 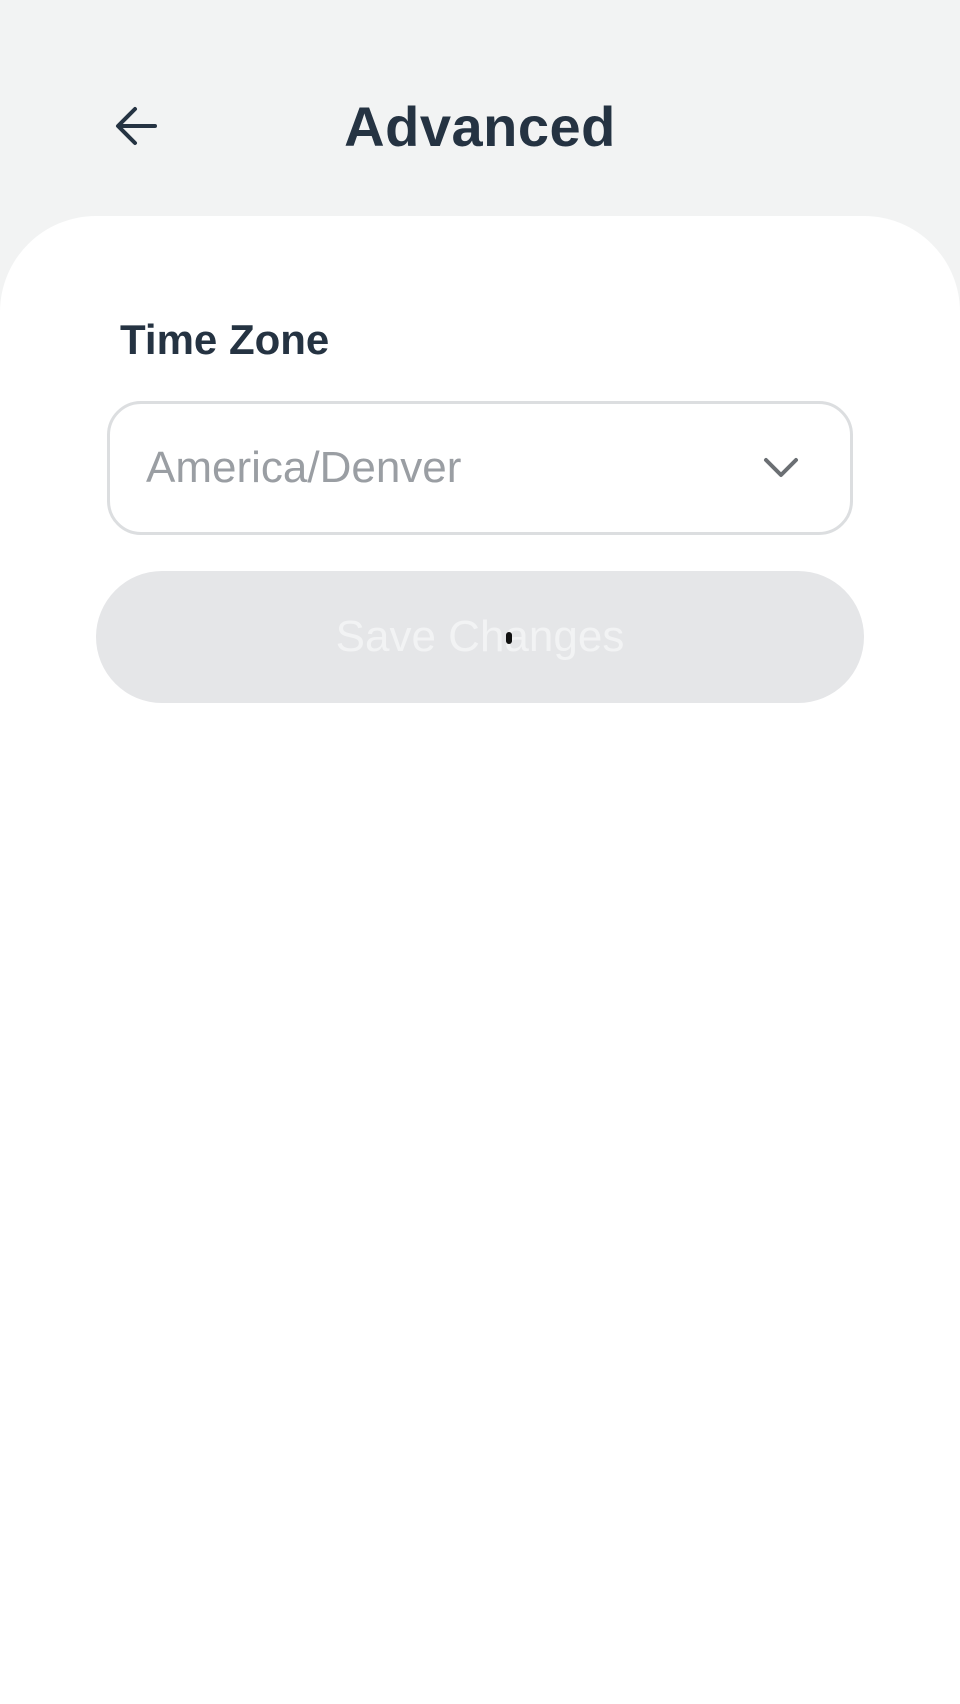 I want to click on header: Advanced, so click(x=480, y=108).